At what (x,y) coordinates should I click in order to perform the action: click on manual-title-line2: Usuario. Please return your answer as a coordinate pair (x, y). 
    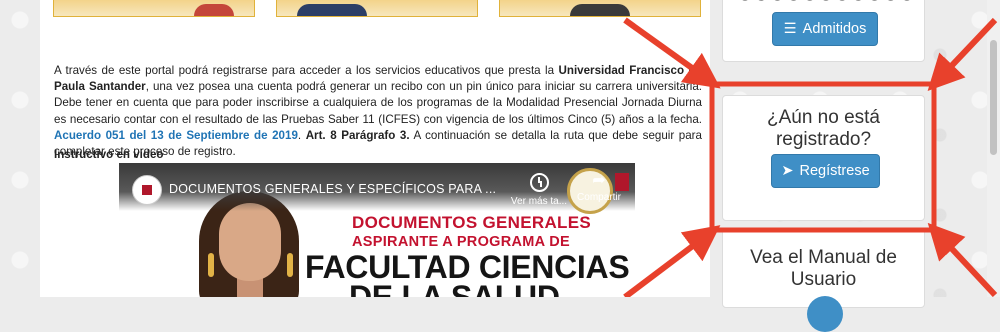
    Looking at the image, I should click on (823, 279).